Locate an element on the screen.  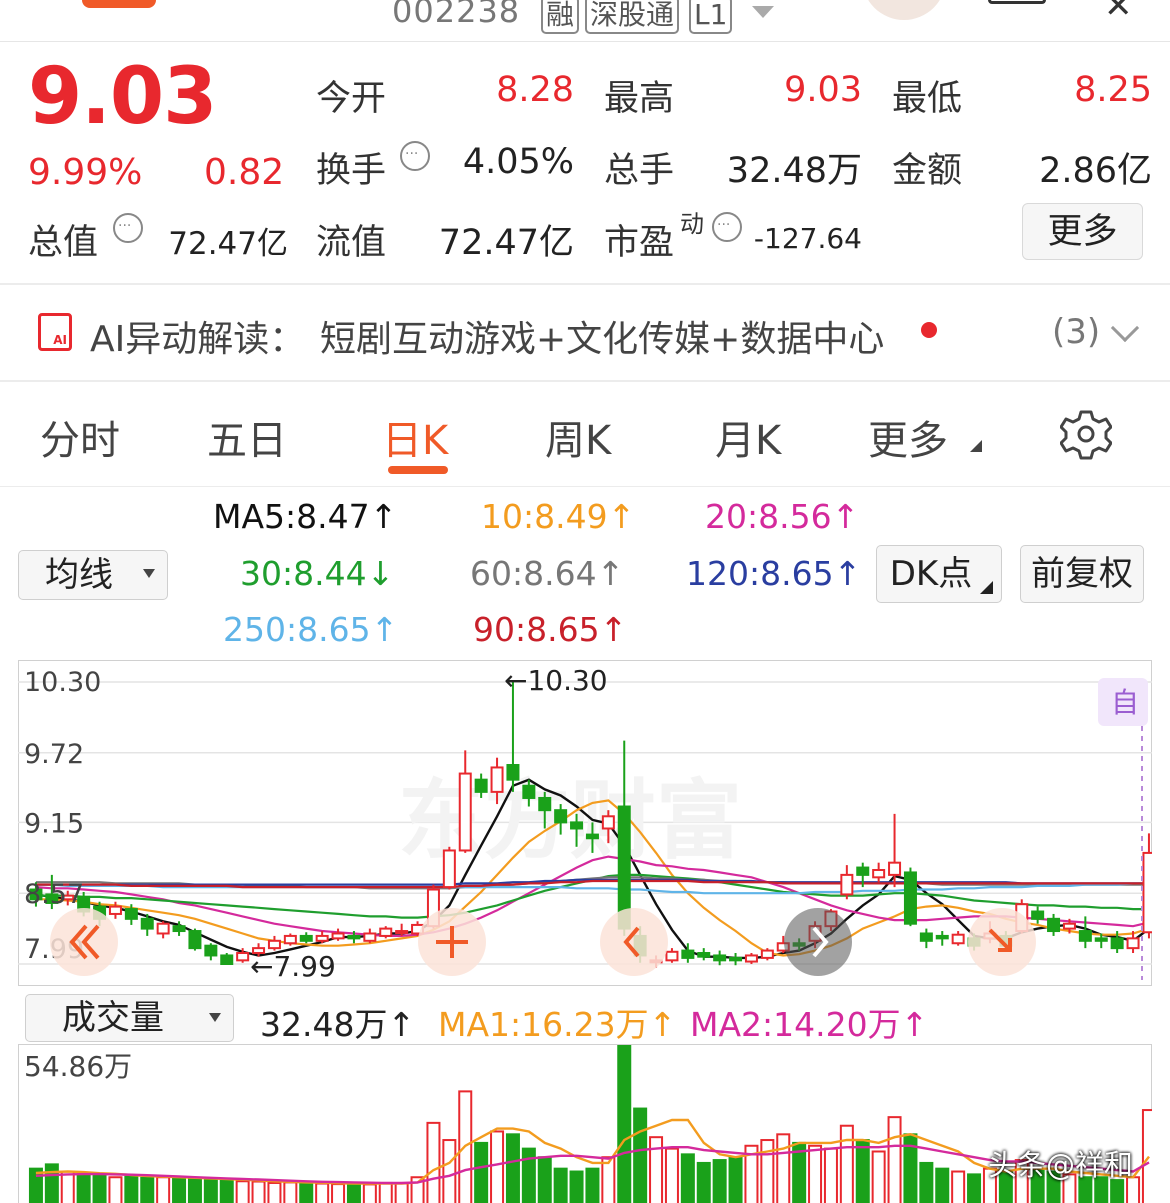
tab-five-day: 五日 is located at coordinates (247, 437).